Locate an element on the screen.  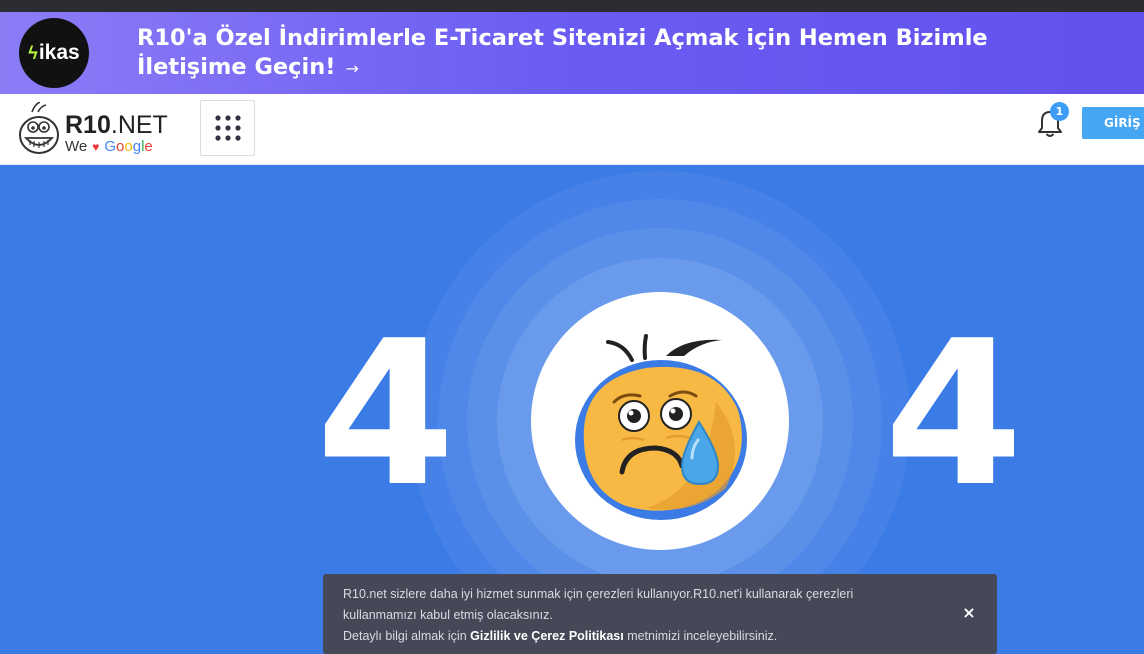
sad-crying-face-icon is located at coordinates (661, 427).